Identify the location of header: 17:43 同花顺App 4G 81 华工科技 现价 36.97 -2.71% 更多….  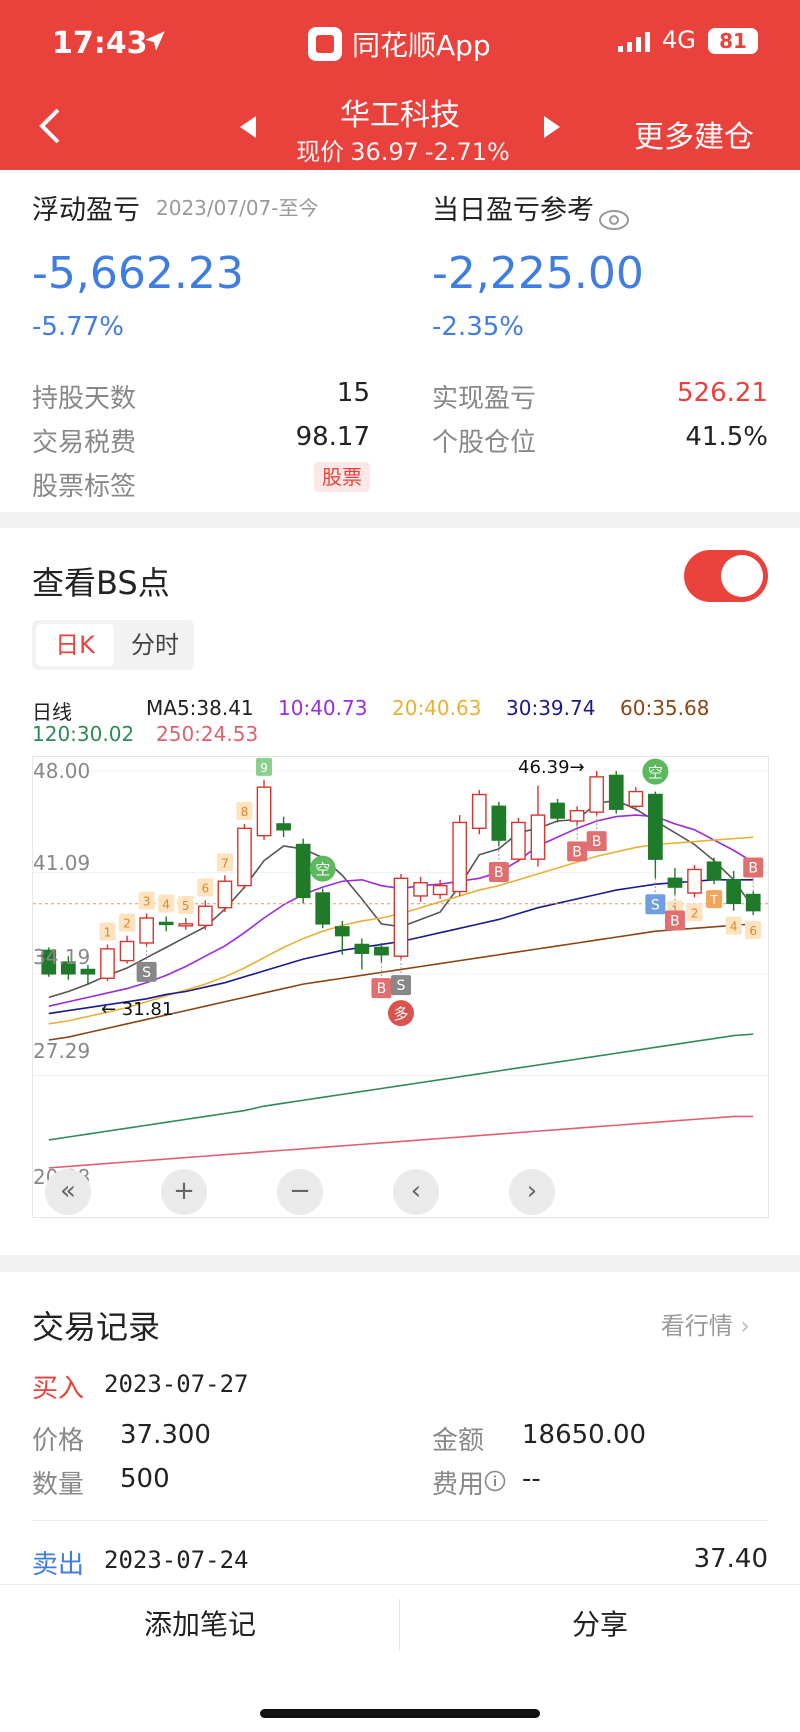
(400, 85).